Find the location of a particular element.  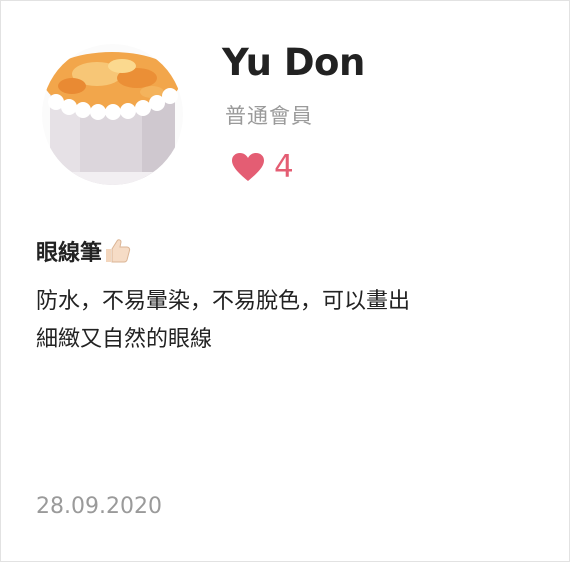

review-title-text: 眼線筆 is located at coordinates (69, 253).